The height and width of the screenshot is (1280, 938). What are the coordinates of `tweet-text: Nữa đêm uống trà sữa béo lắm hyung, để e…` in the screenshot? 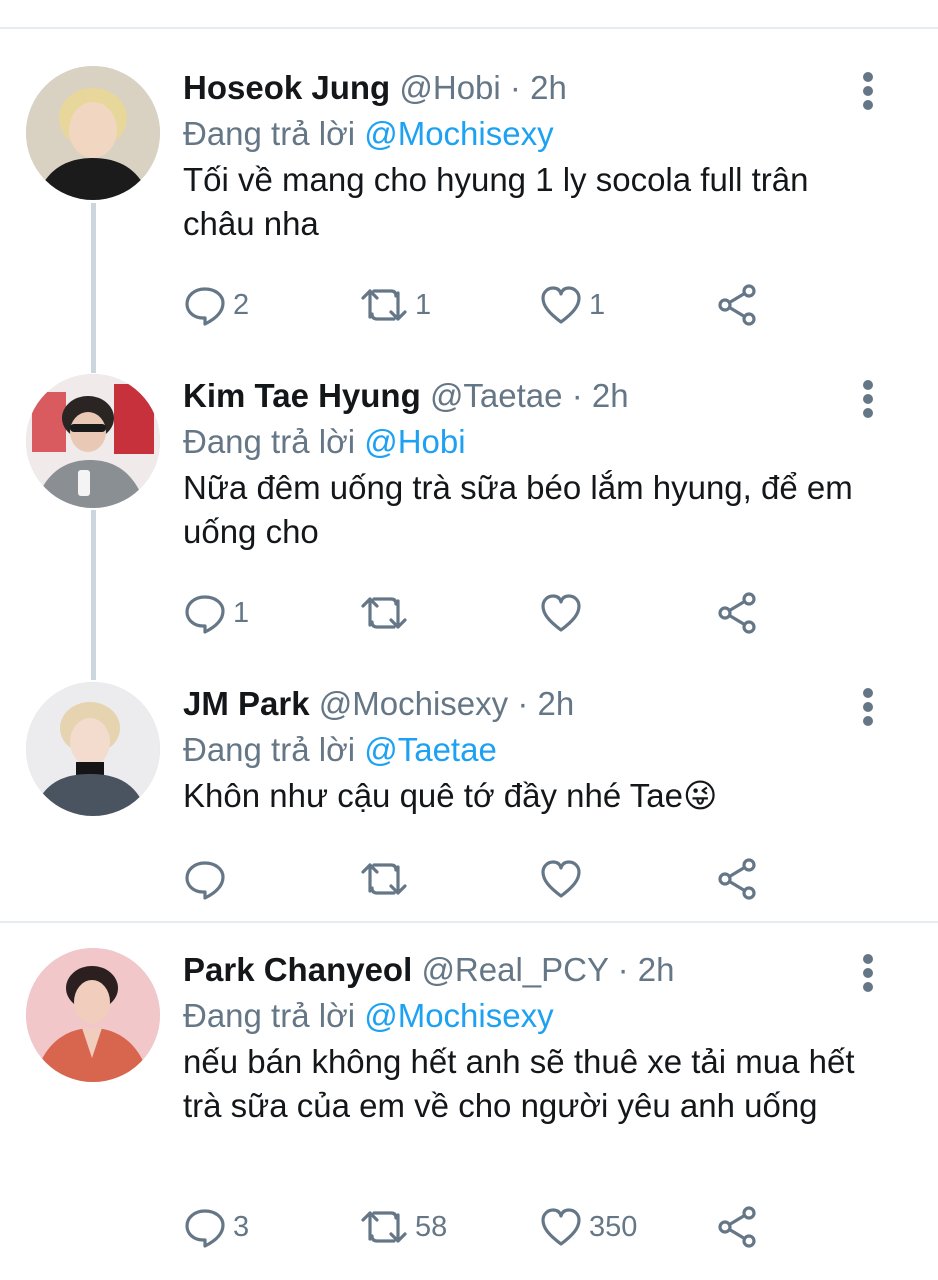 It's located at (518, 509).